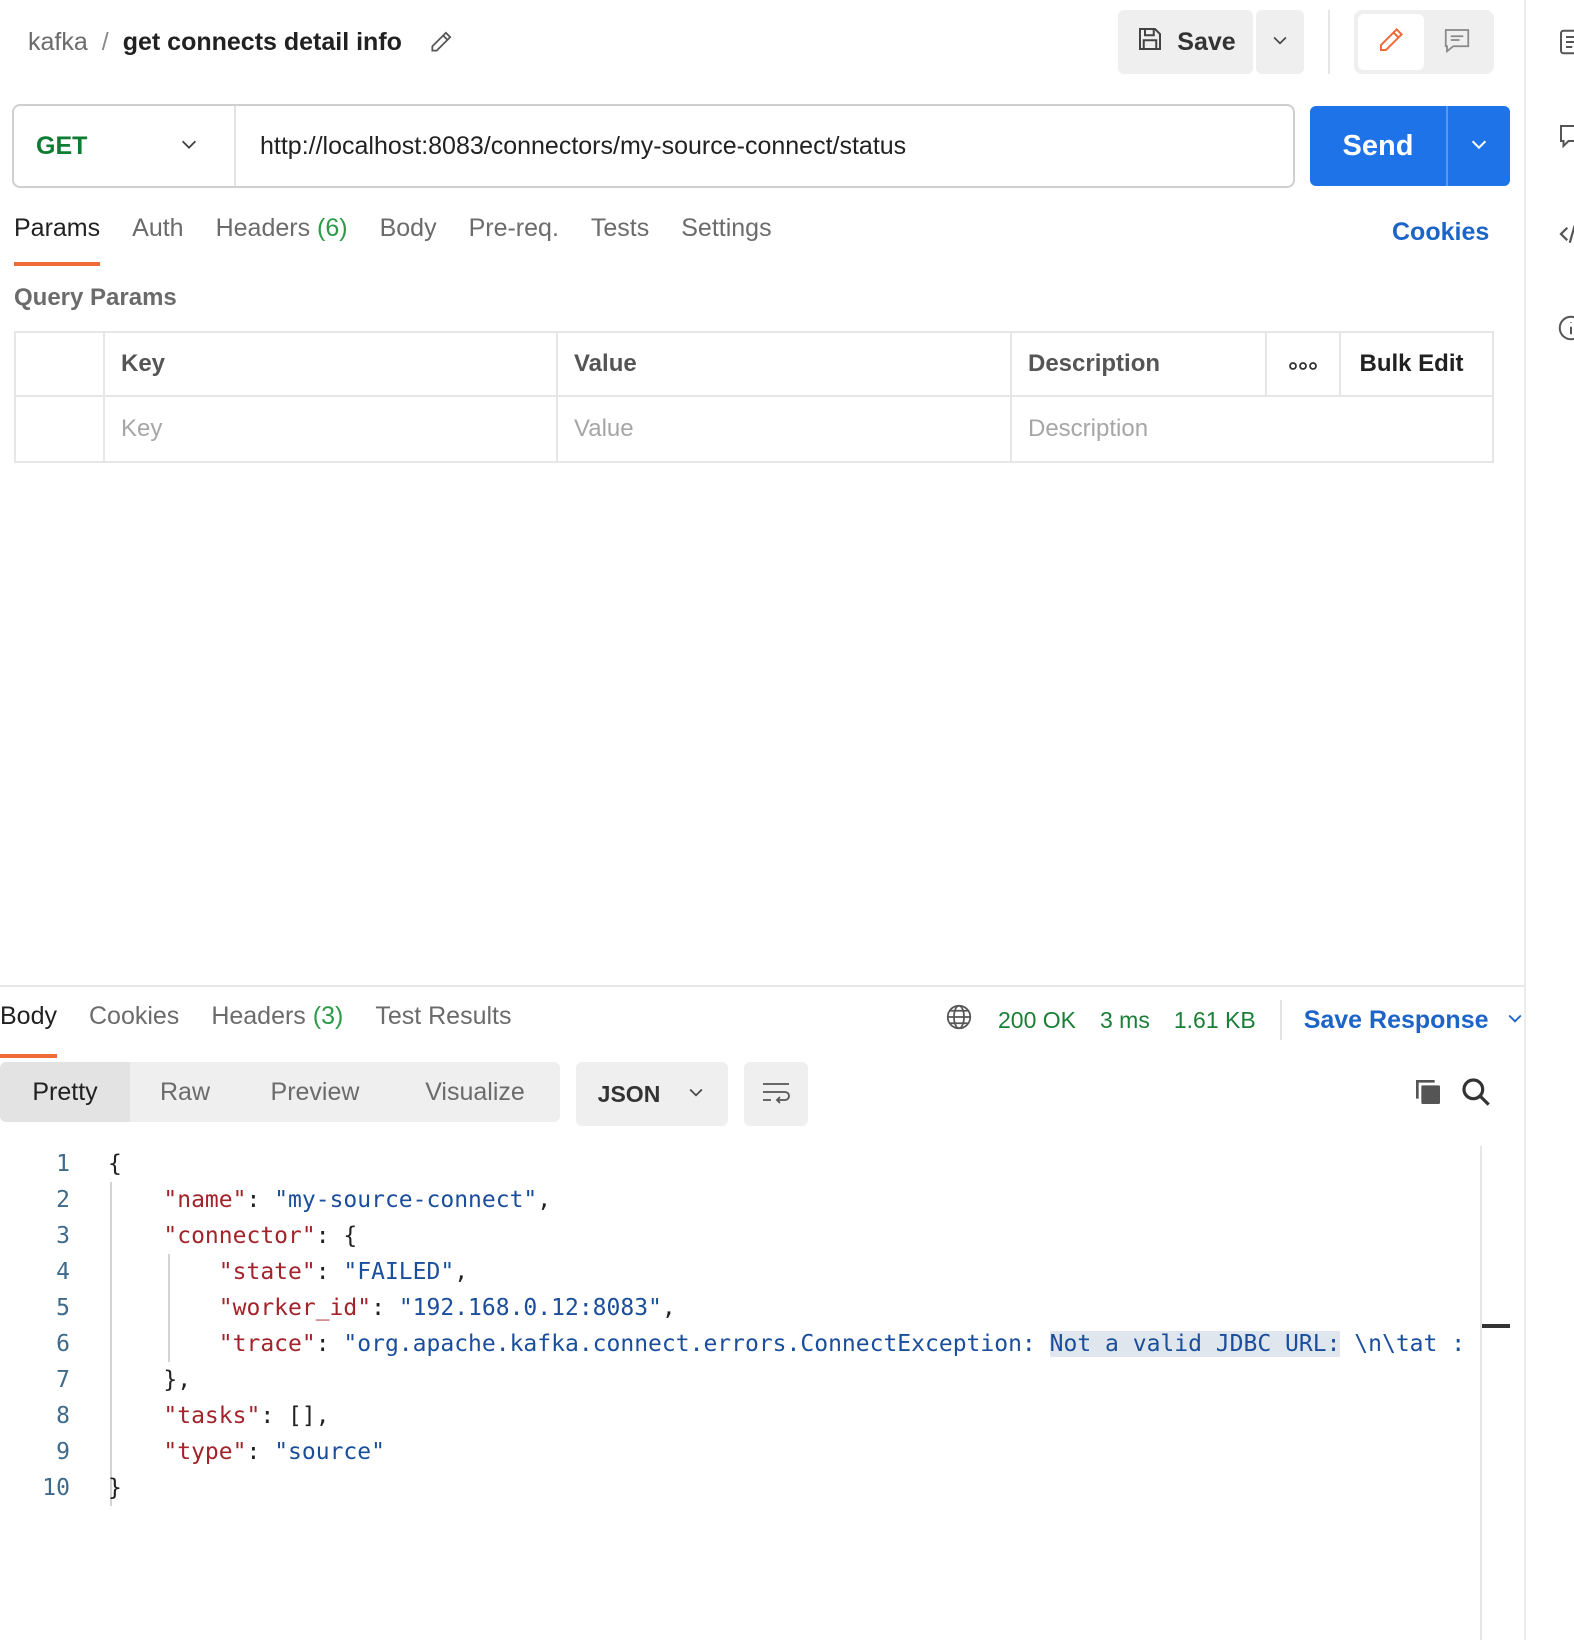 This screenshot has width=1574, height=1640. What do you see at coordinates (62, 145) in the screenshot?
I see `method-label: GET` at bounding box center [62, 145].